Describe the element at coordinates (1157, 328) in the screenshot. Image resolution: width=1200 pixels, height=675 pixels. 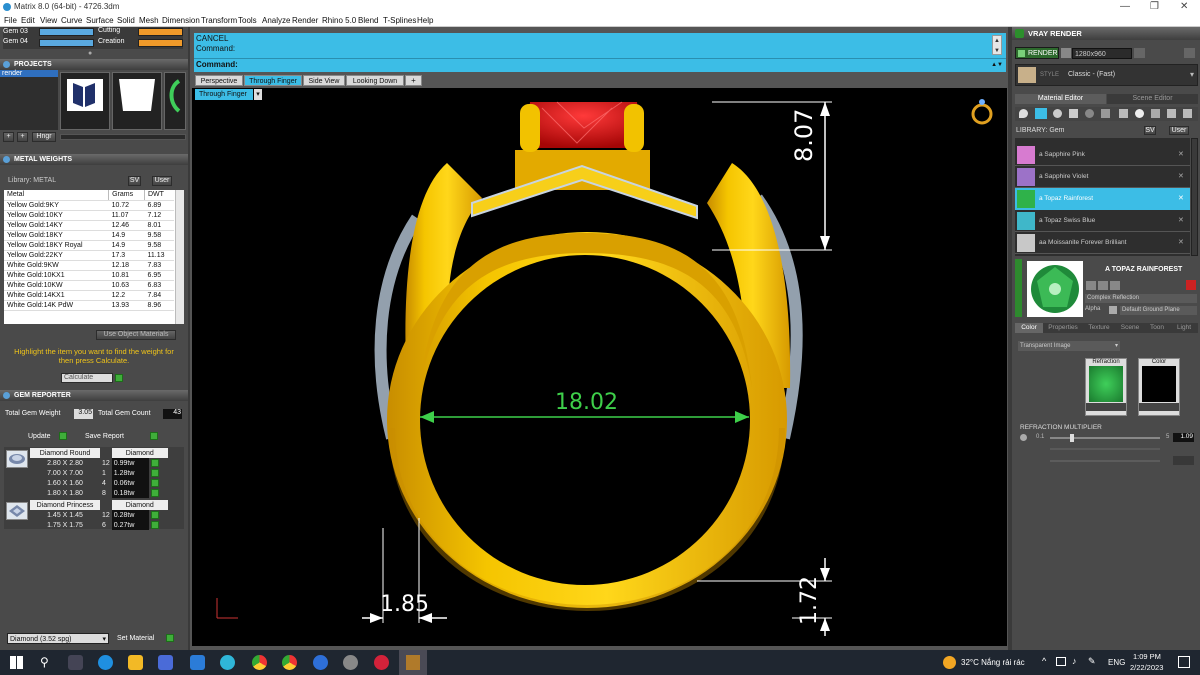
I see `tab-toon: Toon` at that location.